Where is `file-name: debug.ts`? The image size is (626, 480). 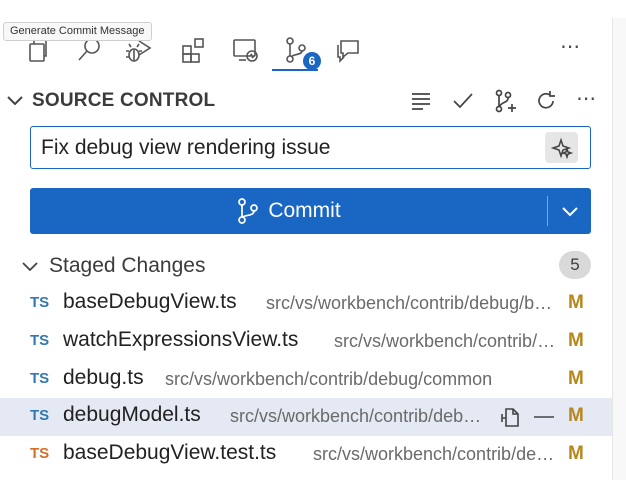 file-name: debug.ts is located at coordinates (103, 377).